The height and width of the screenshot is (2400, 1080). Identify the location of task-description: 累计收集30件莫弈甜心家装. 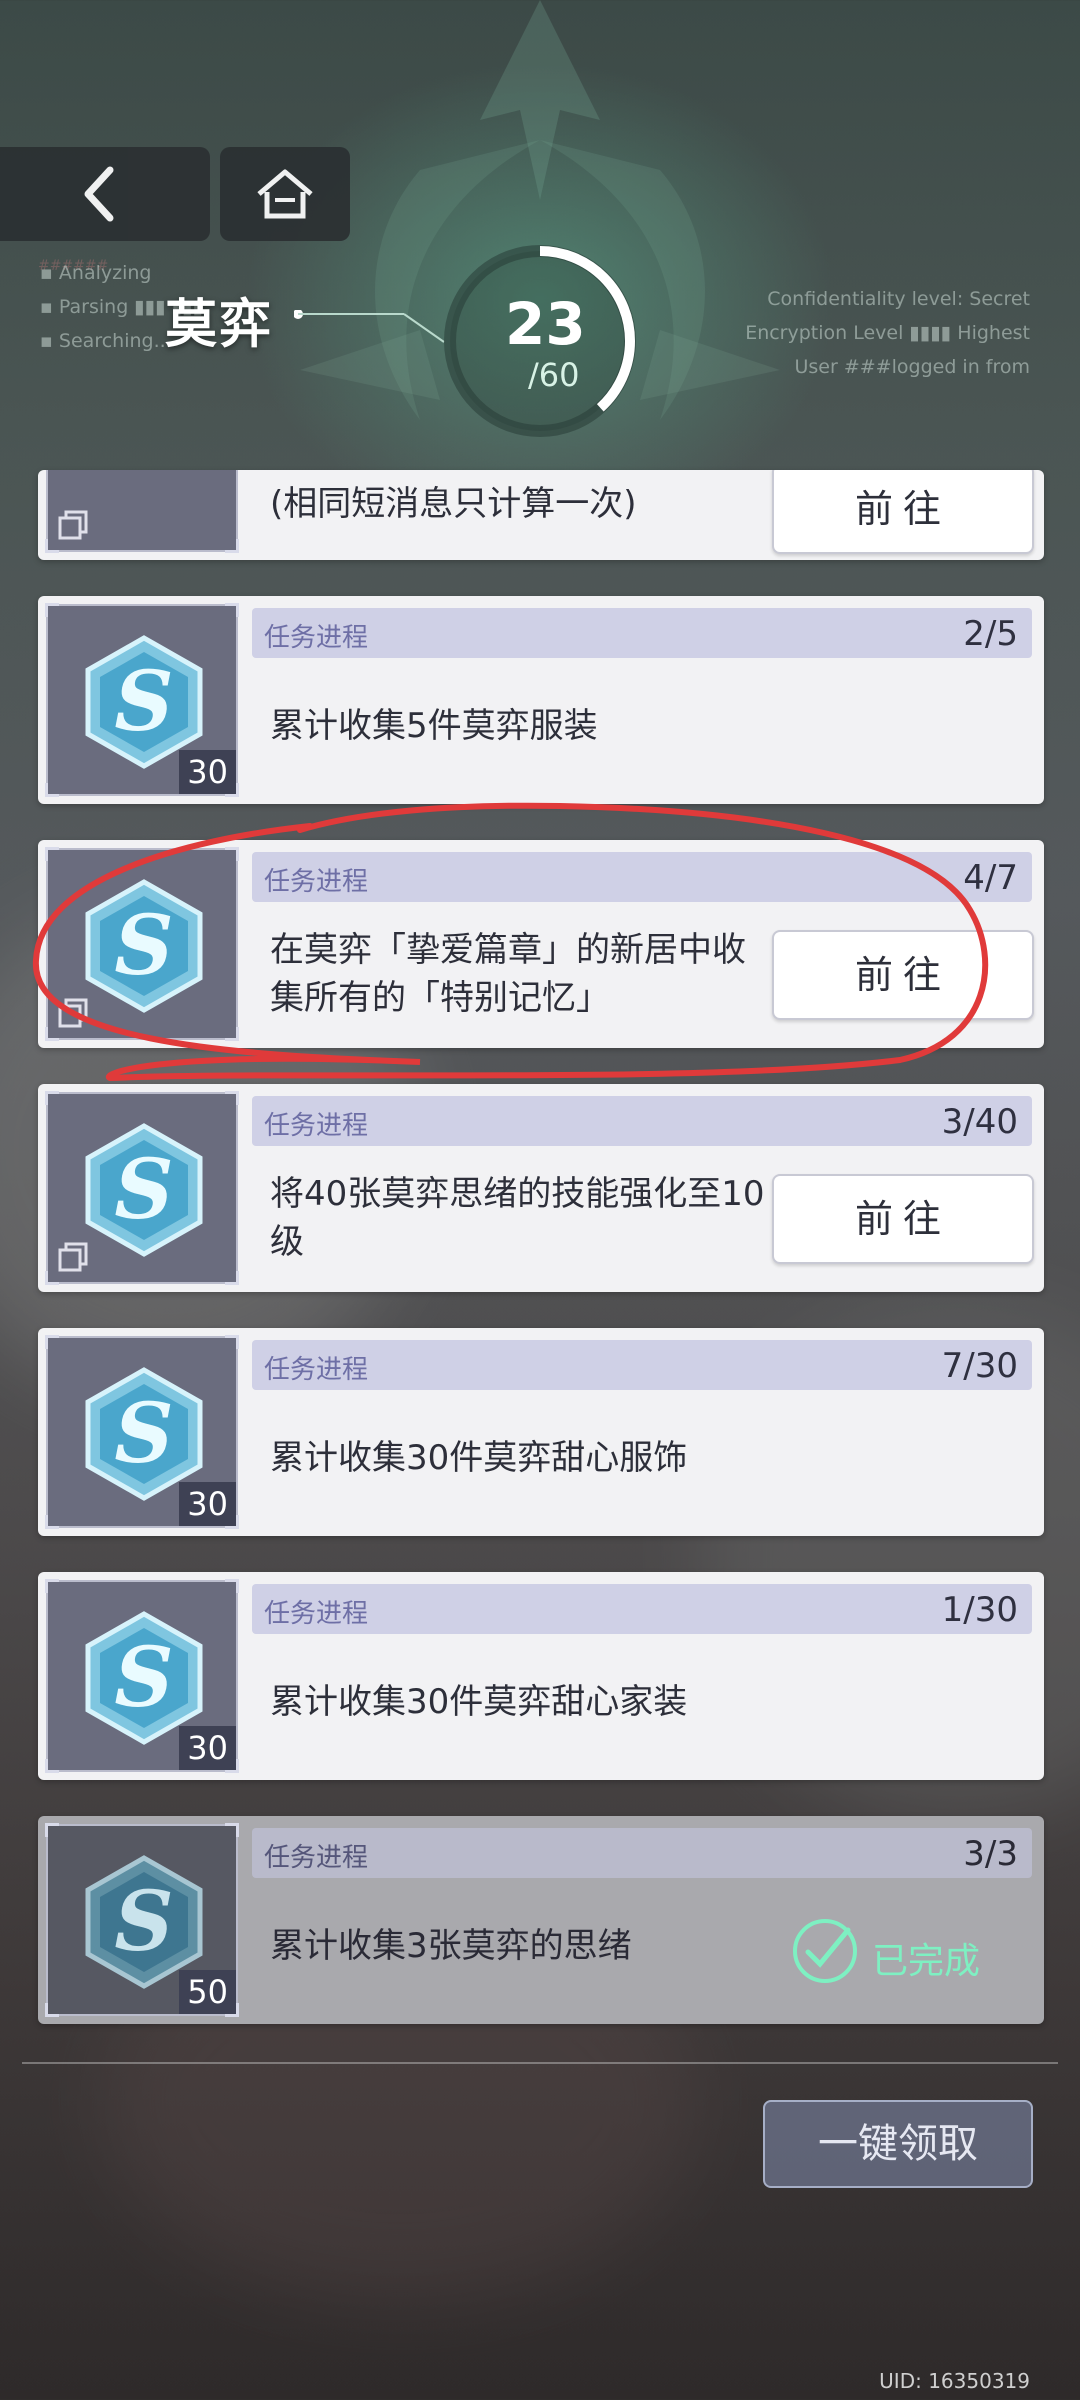
(479, 1702).